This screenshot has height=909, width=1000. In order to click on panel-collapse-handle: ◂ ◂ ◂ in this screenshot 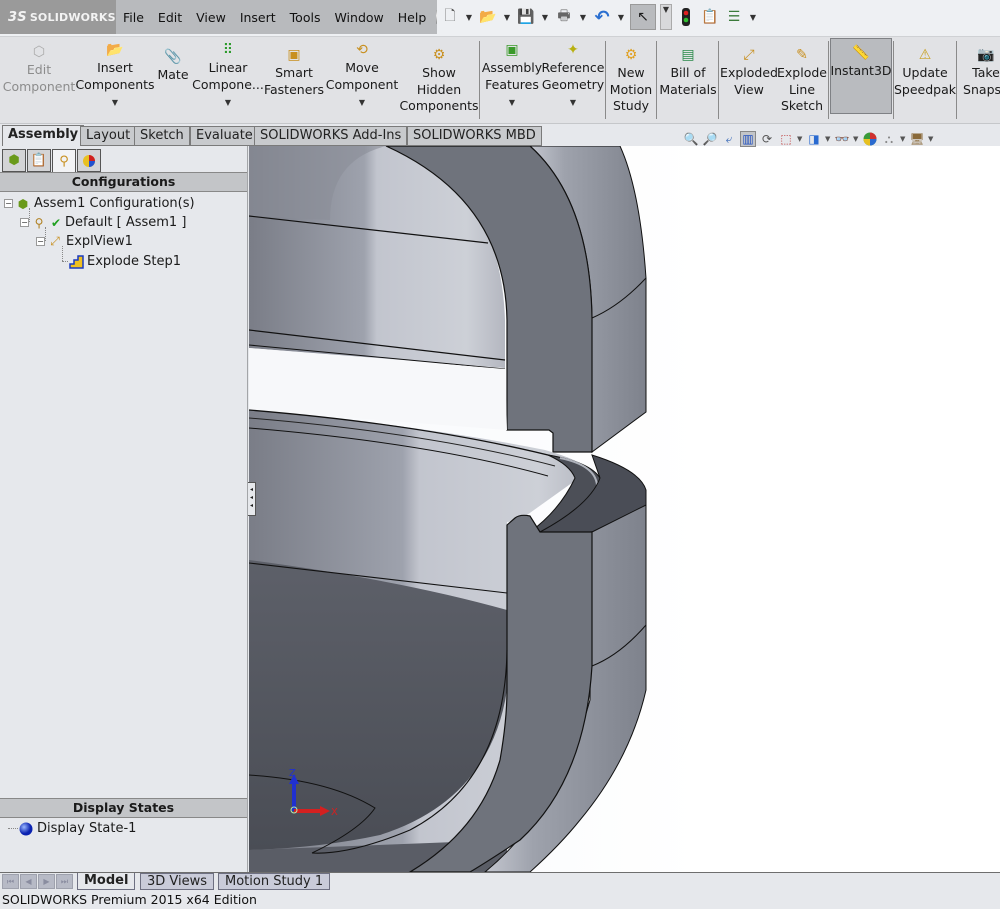, I will do `click(252, 499)`.